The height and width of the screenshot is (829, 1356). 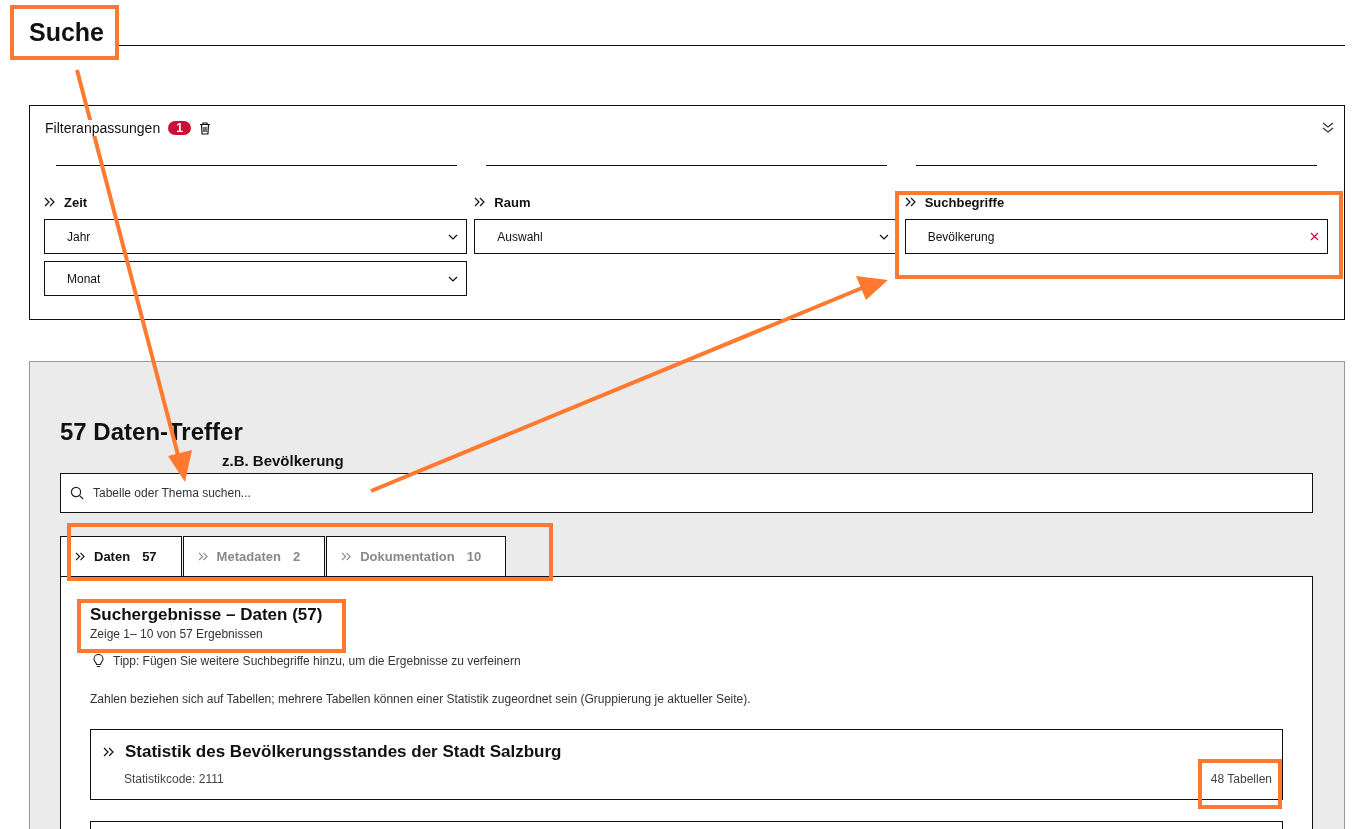 What do you see at coordinates (964, 202) in the screenshot?
I see `filter-label: Suchbegriffe` at bounding box center [964, 202].